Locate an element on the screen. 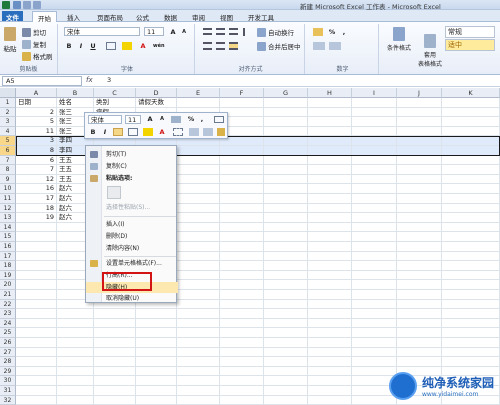  row-header: 23 is located at coordinates (8, 314).